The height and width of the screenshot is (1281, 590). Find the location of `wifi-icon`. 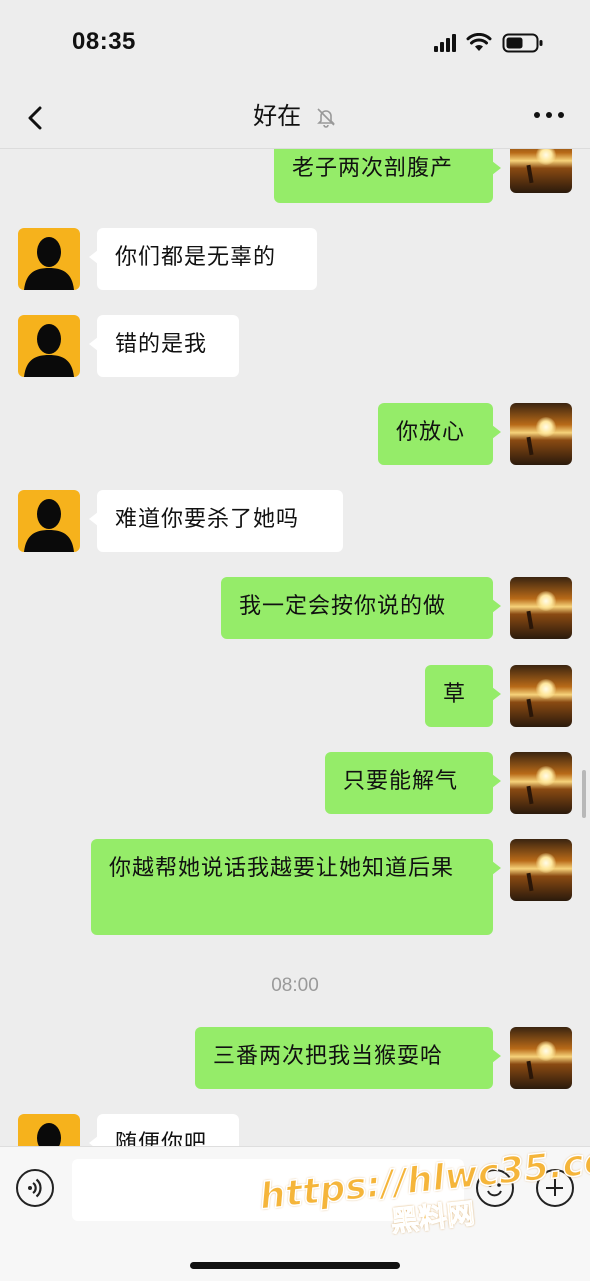

wifi-icon is located at coordinates (479, 42).